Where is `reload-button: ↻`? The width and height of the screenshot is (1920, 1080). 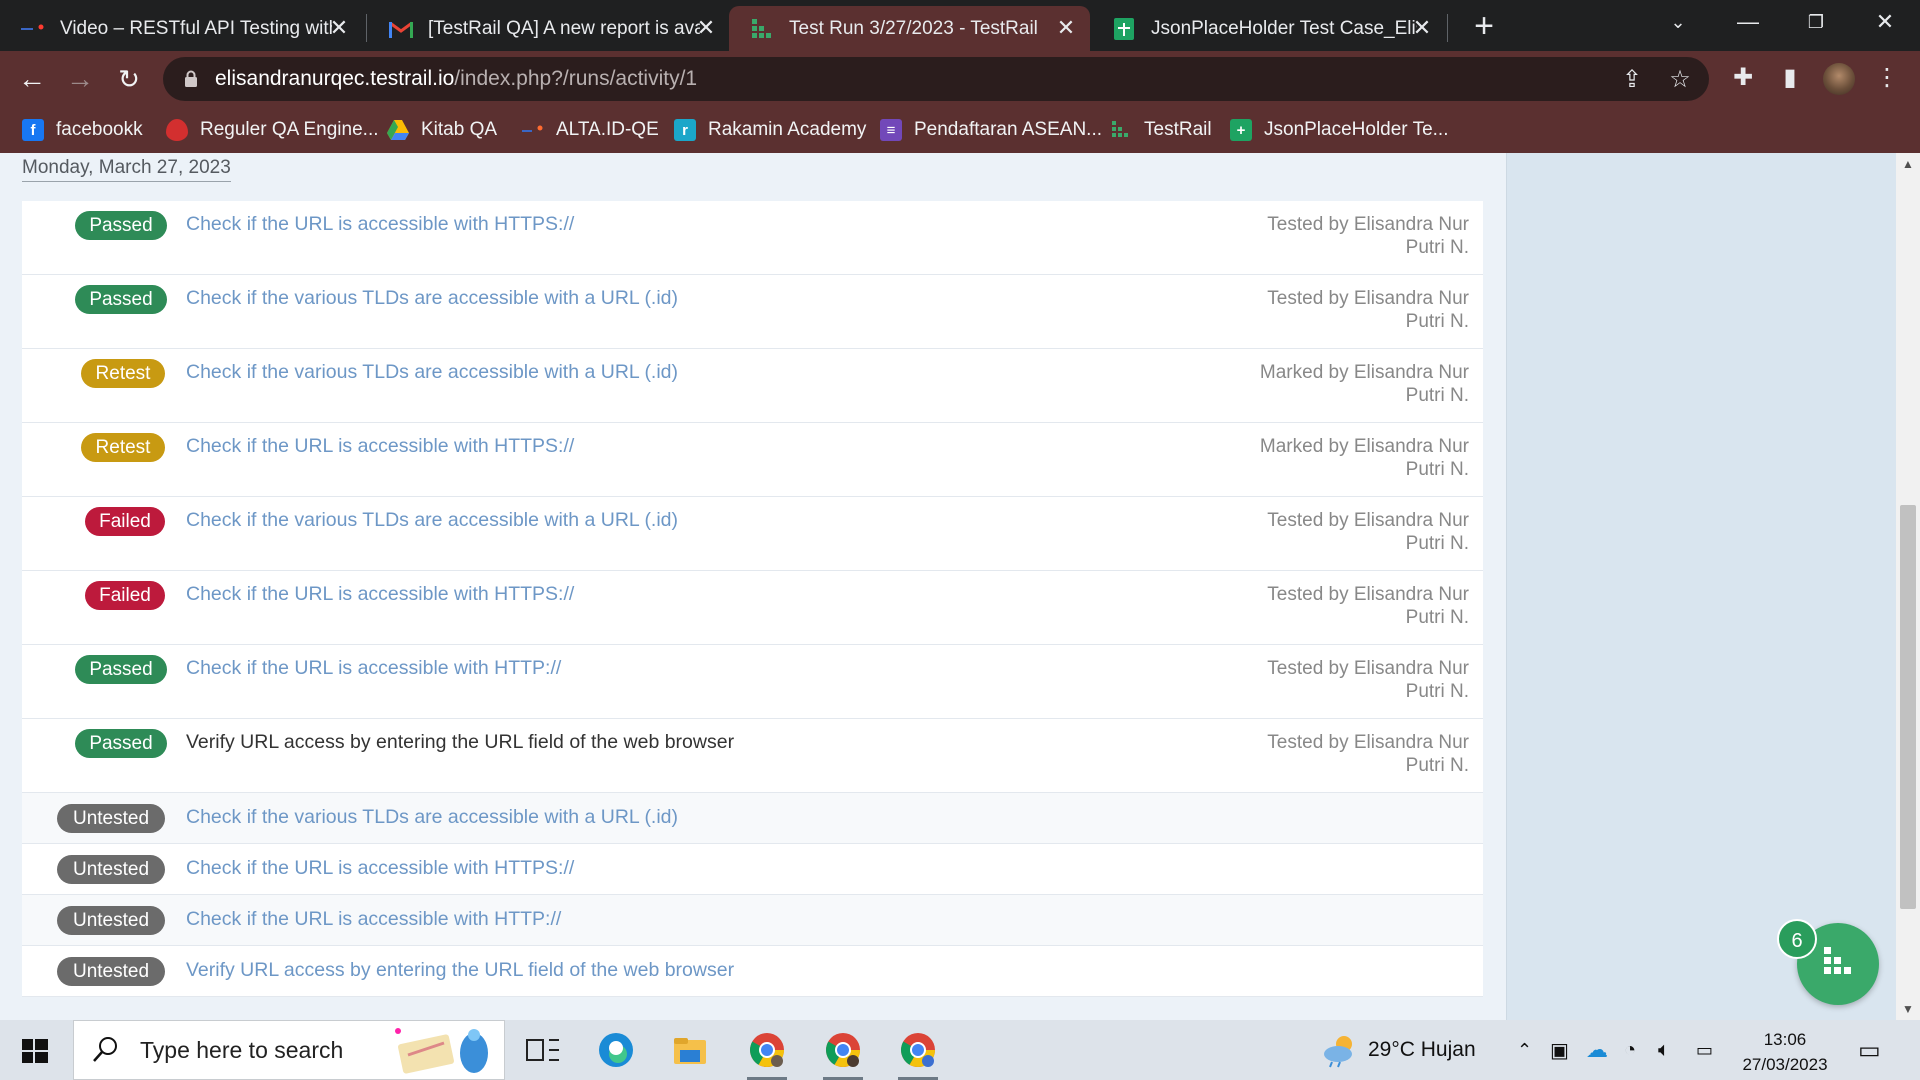 reload-button: ↻ is located at coordinates (129, 79).